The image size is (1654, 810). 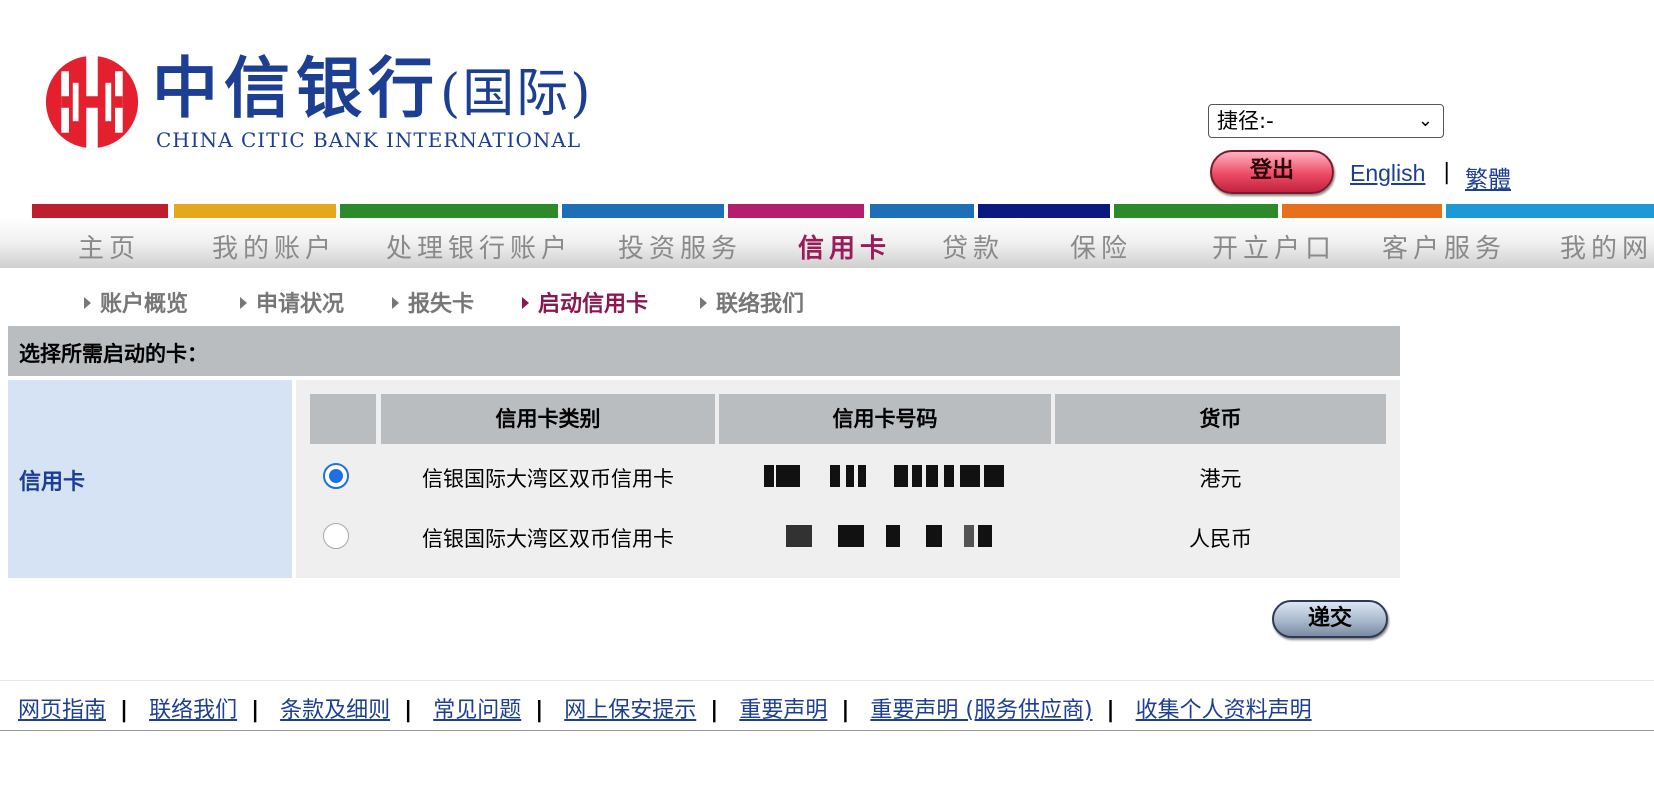 What do you see at coordinates (1326, 121) in the screenshot?
I see `shortcut-select: 捷径:- ⌄` at bounding box center [1326, 121].